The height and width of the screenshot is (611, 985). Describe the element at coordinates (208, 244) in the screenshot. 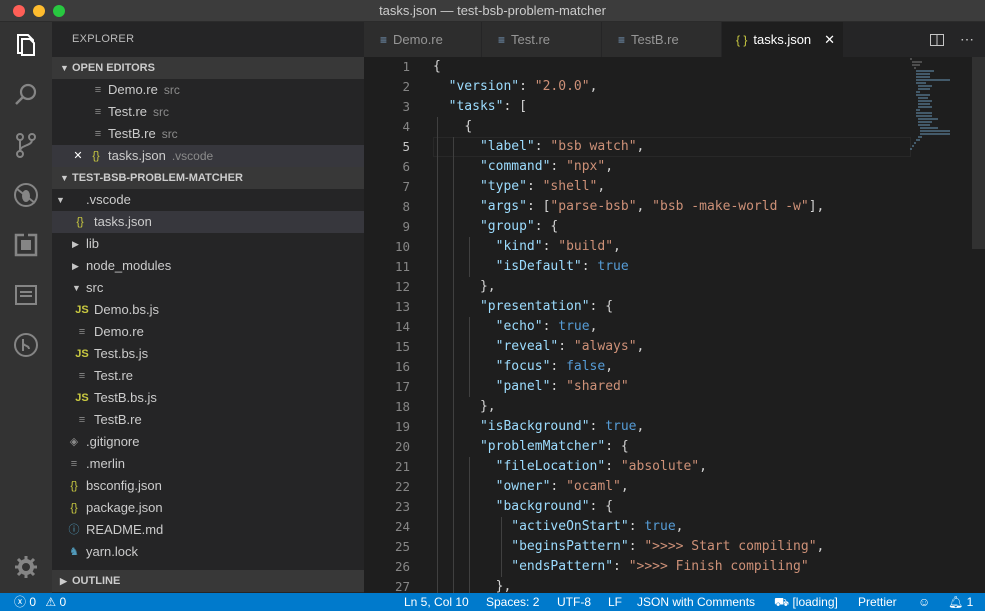

I see `tree-folder-lib: ▶ lib` at that location.